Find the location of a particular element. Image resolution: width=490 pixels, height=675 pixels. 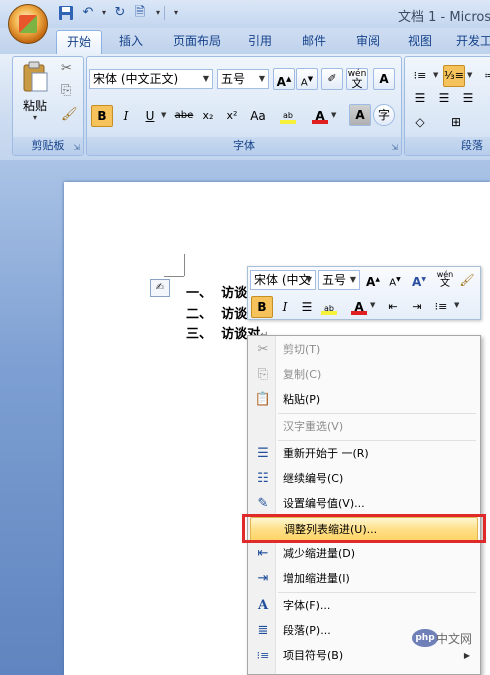

tab-mailings: 邮件 is located at coordinates (314, 42).